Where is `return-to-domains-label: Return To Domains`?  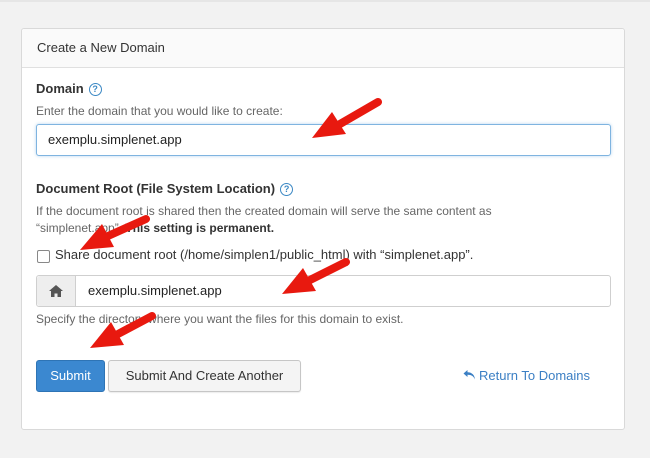 return-to-domains-label: Return To Domains is located at coordinates (535, 375).